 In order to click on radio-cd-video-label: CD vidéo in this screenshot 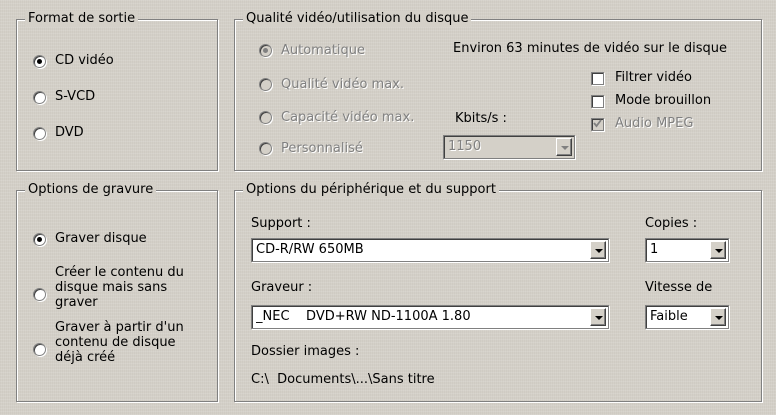, I will do `click(84, 61)`.